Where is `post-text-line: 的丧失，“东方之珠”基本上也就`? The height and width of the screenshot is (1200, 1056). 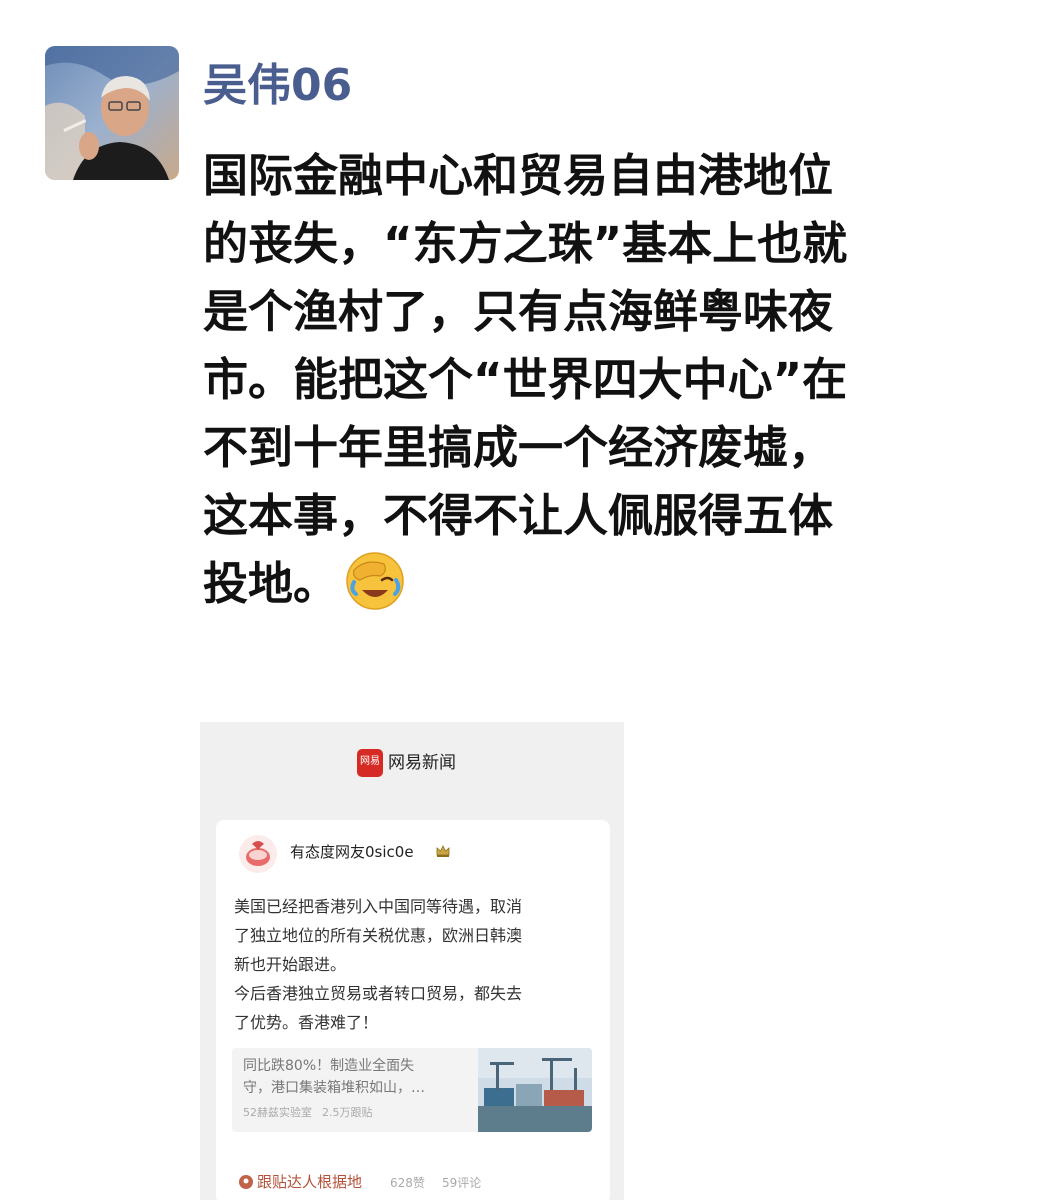 post-text-line: 的丧失，“东方之珠”基本上也就 is located at coordinates (525, 243).